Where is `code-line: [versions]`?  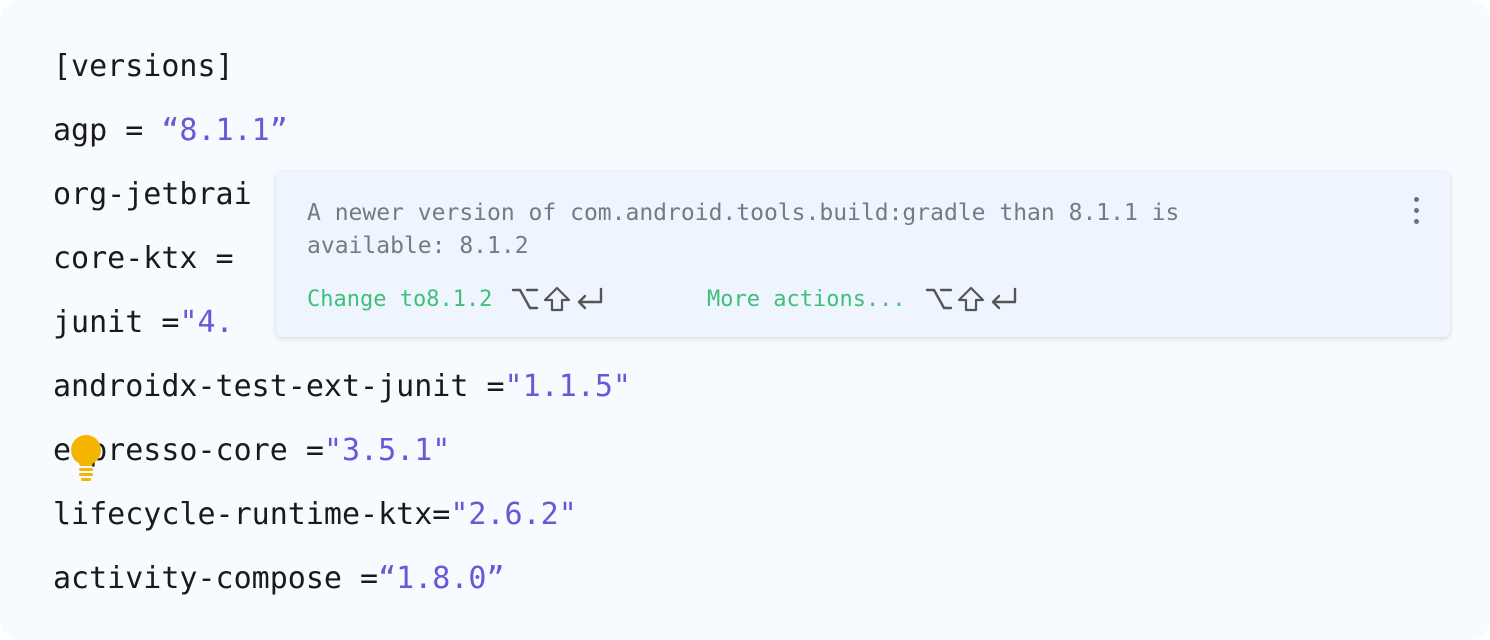
code-line: [versions] is located at coordinates (342, 74).